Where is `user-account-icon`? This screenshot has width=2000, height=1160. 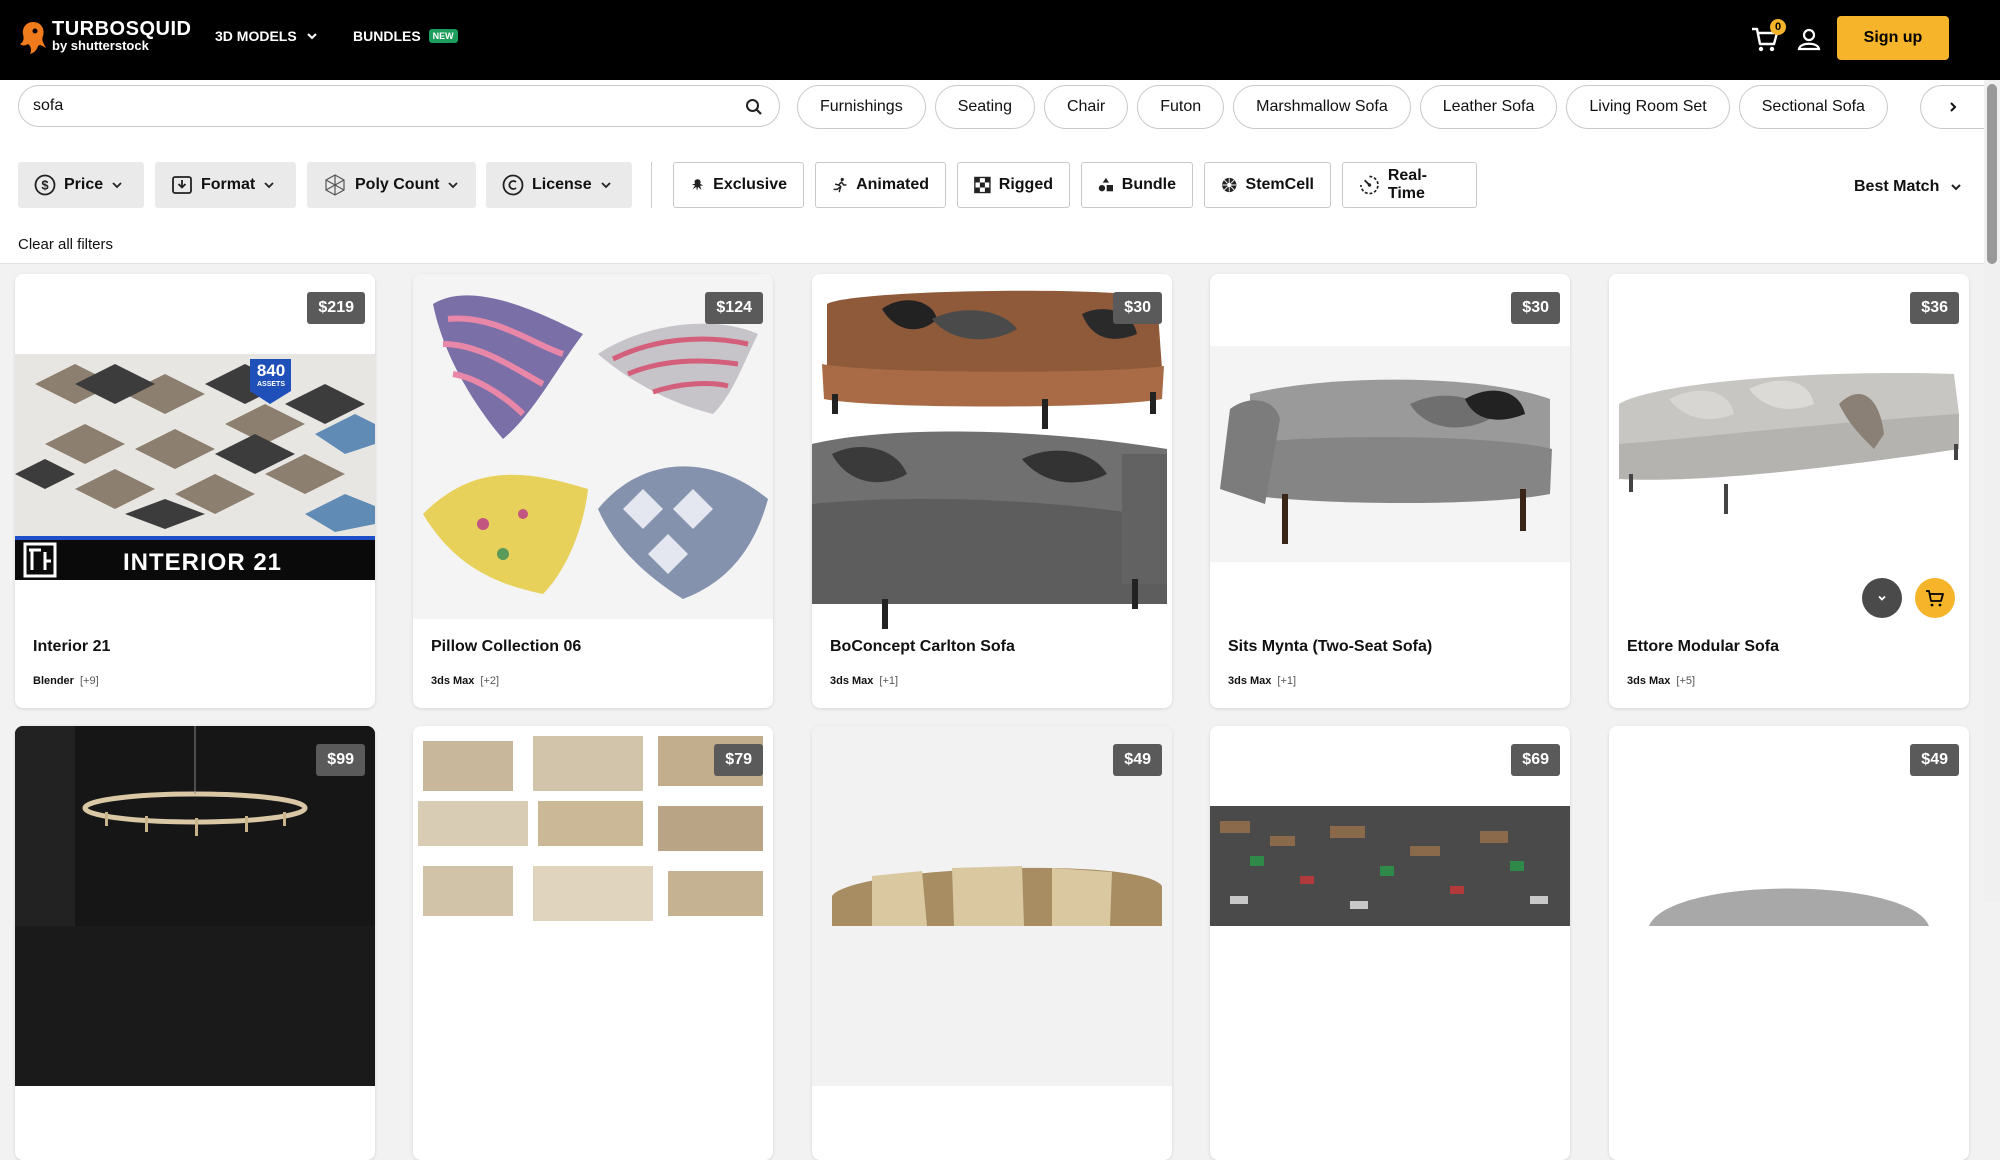
user-account-icon is located at coordinates (1809, 39).